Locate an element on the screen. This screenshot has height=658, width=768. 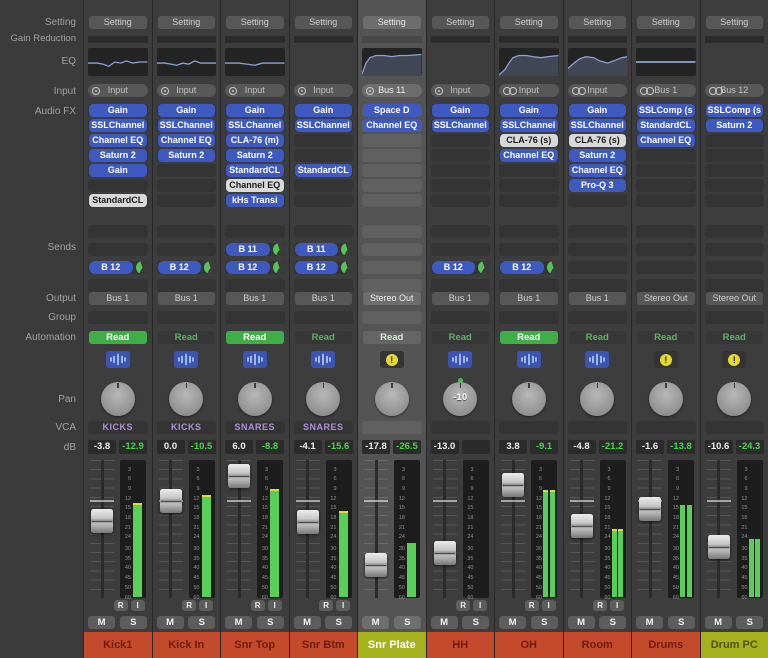
fx-plugin-button: StandardCL is located at coordinates (323, 170).